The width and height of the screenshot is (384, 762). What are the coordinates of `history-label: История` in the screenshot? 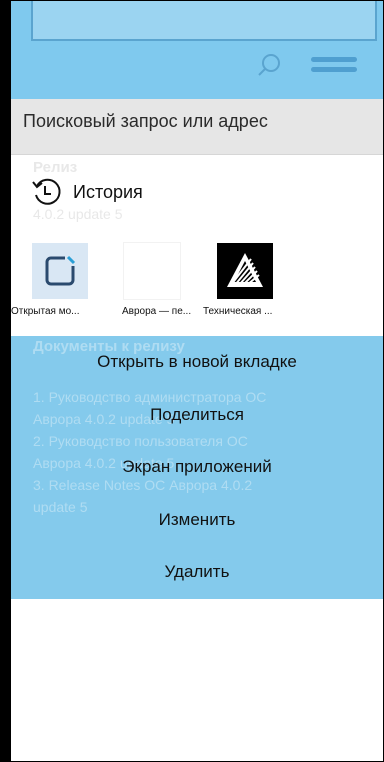 It's located at (108, 191).